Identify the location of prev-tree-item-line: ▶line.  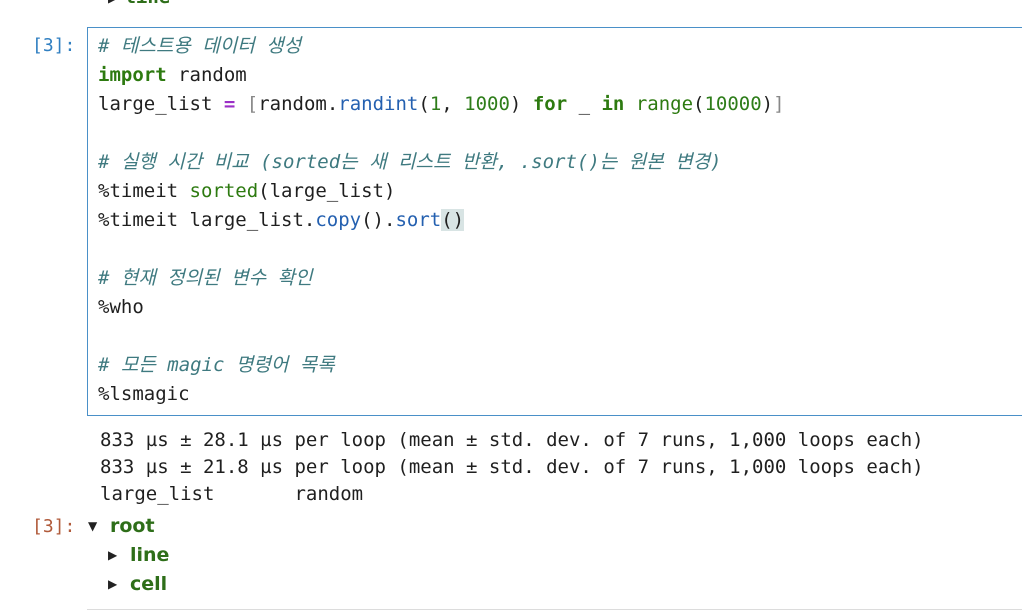
(139, 4).